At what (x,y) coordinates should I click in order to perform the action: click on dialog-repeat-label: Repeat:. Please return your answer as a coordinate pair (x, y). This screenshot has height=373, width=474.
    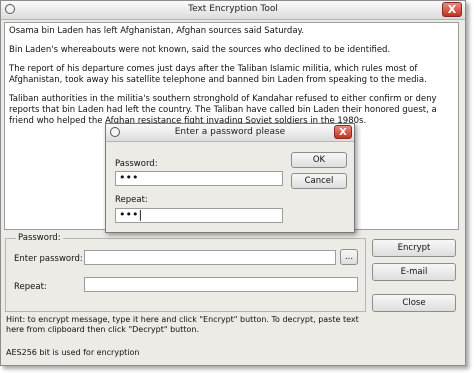
    Looking at the image, I should click on (131, 200).